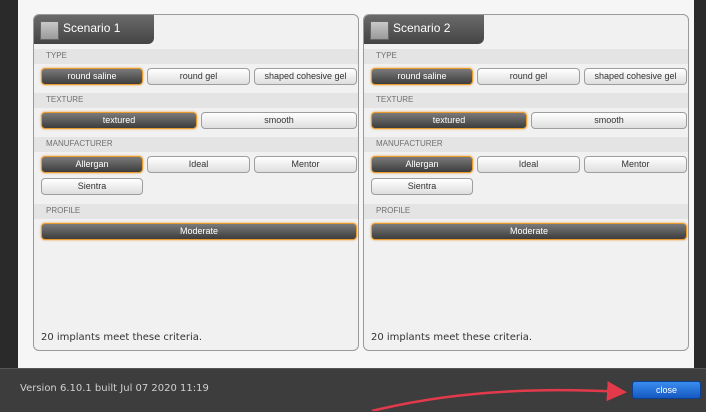 The width and height of the screenshot is (706, 412). Describe the element at coordinates (114, 388) in the screenshot. I see `version-text: Version 6.10.1 built Jul 07 2020 11:19` at that location.